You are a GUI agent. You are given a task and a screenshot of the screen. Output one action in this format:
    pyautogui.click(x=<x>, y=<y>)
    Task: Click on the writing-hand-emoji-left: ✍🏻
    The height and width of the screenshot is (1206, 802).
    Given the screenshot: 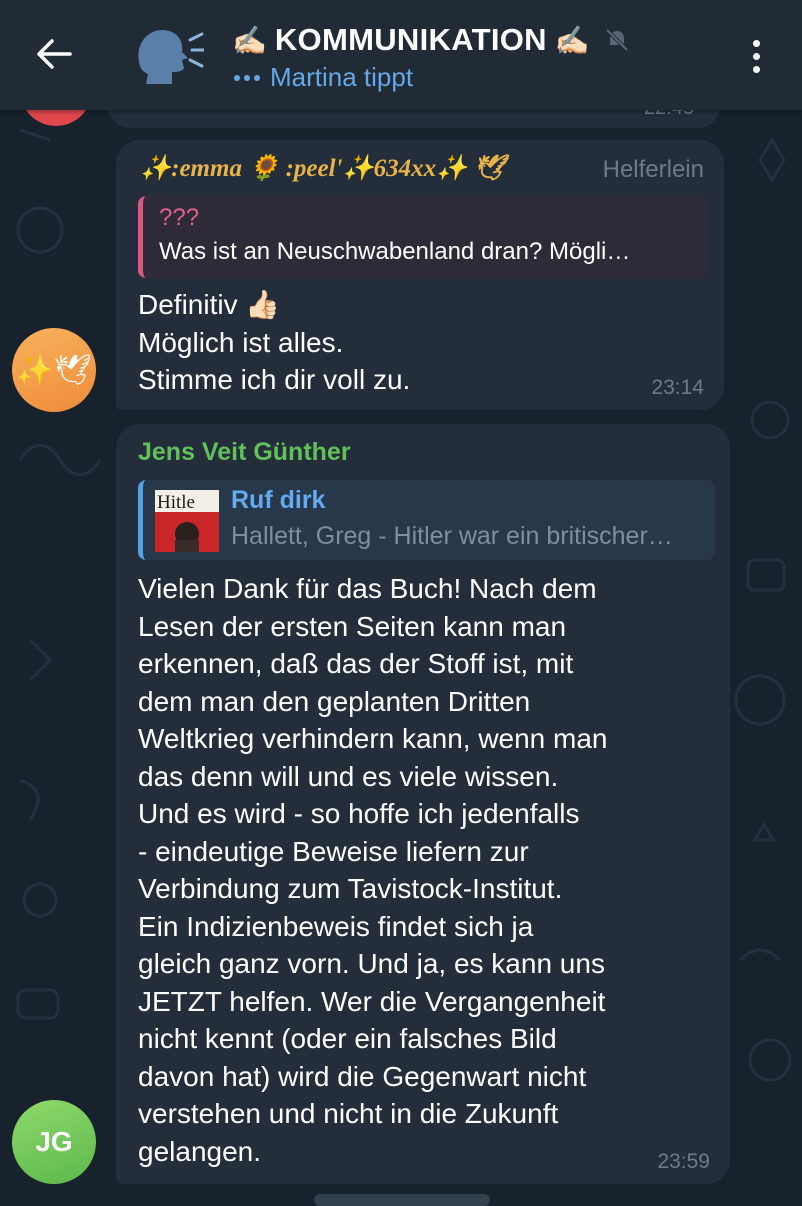 What is the action you would take?
    pyautogui.click(x=249, y=40)
    